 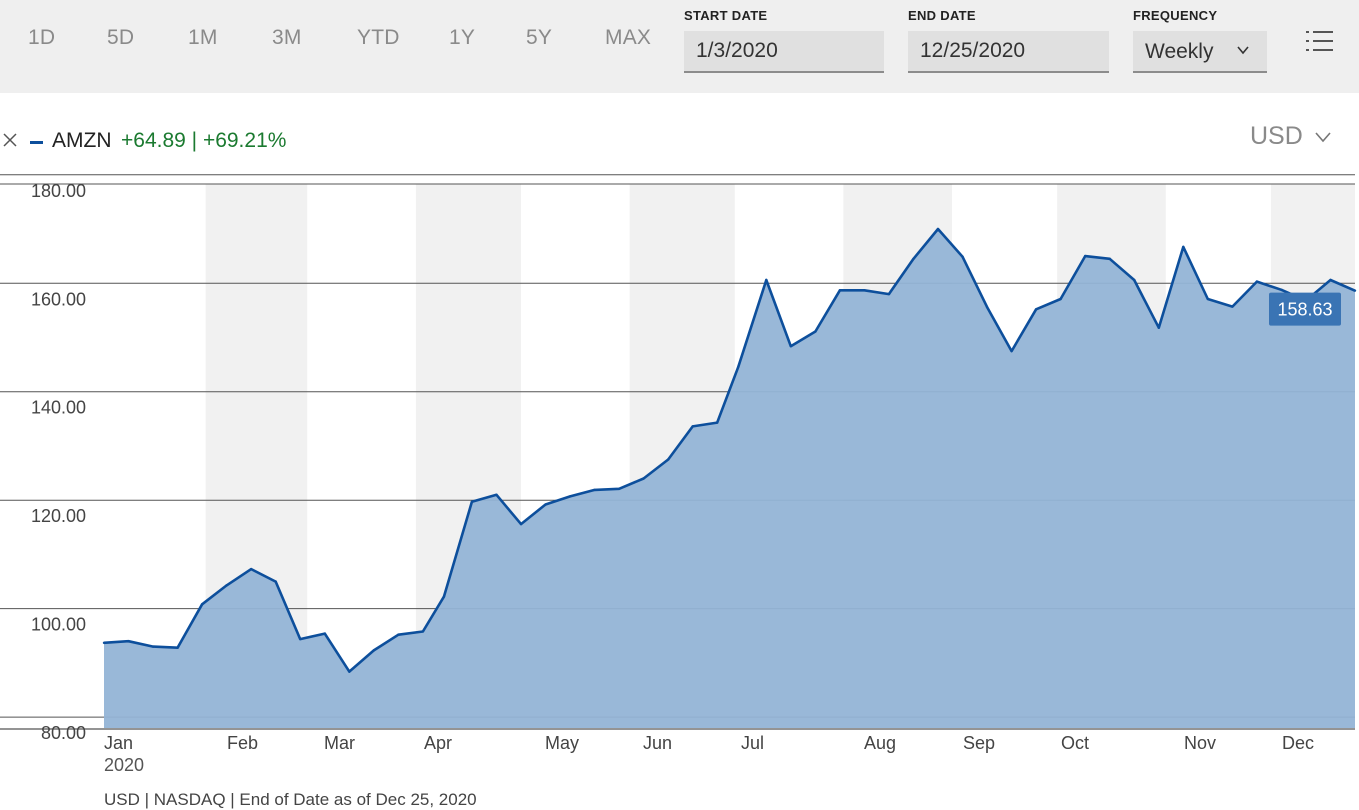 What do you see at coordinates (58, 408) in the screenshot?
I see `y-tick-label: 140.00` at bounding box center [58, 408].